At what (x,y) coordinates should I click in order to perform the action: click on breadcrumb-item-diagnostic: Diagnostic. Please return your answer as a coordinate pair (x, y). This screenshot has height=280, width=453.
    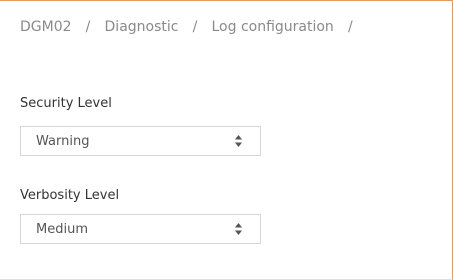
    Looking at the image, I should click on (142, 27).